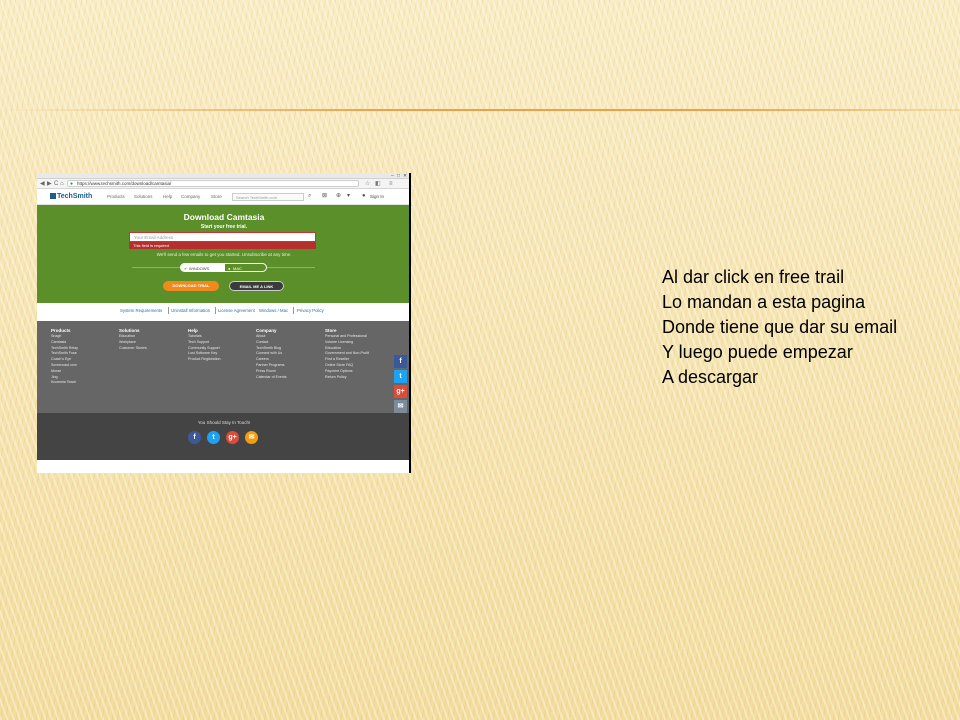  What do you see at coordinates (186, 268) in the screenshot?
I see `check-icon: ✔` at bounding box center [186, 268].